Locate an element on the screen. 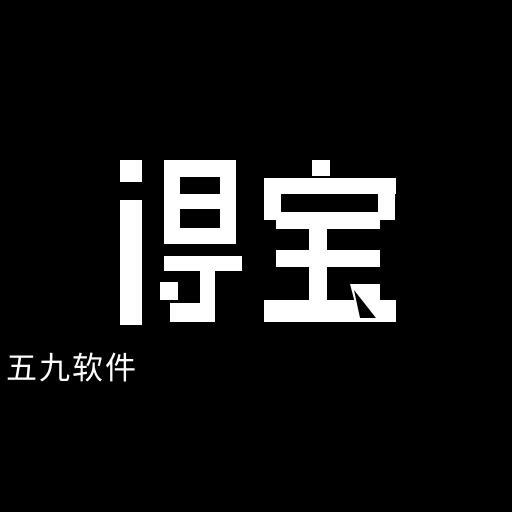 The height and width of the screenshot is (512, 512). brand-name: 五九软件 is located at coordinates (72, 369).